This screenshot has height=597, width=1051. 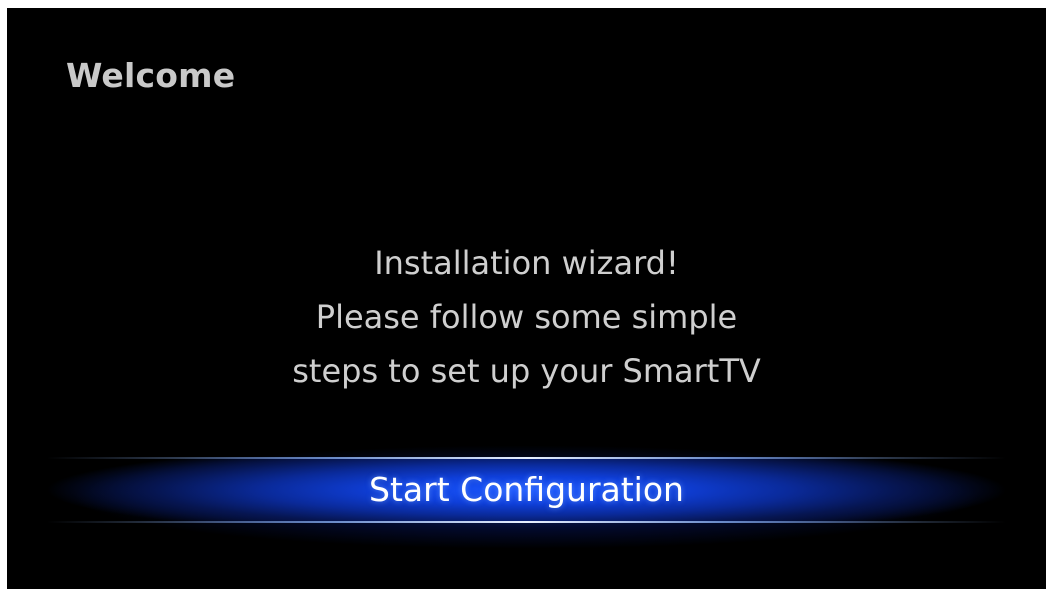 I want to click on start-configuration-button: Start Configuration, so click(x=526, y=490).